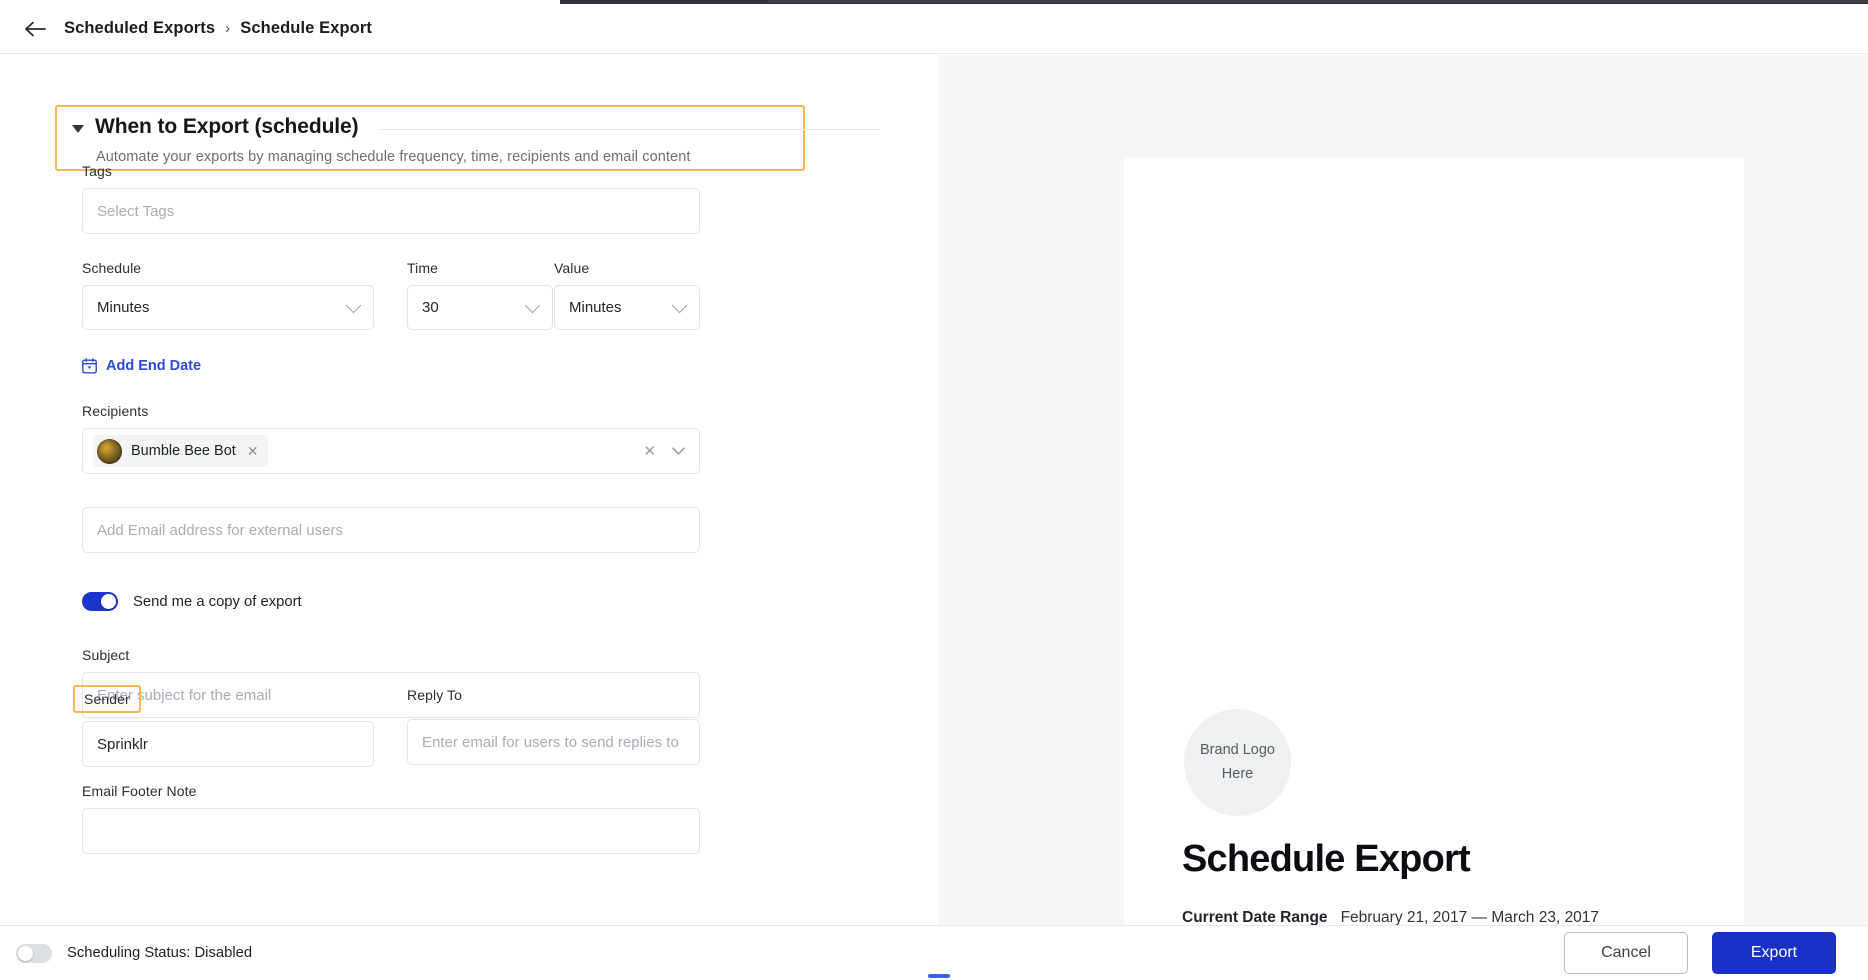 This screenshot has height=980, width=1868. What do you see at coordinates (218, 28) in the screenshot?
I see `breadcrumb: Scheduled Exports › Schedule Export` at bounding box center [218, 28].